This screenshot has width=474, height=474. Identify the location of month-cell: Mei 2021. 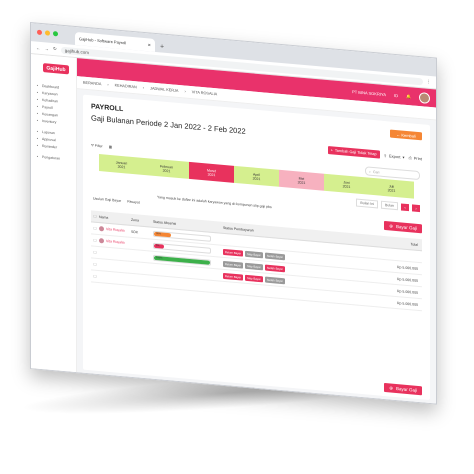
(301, 180).